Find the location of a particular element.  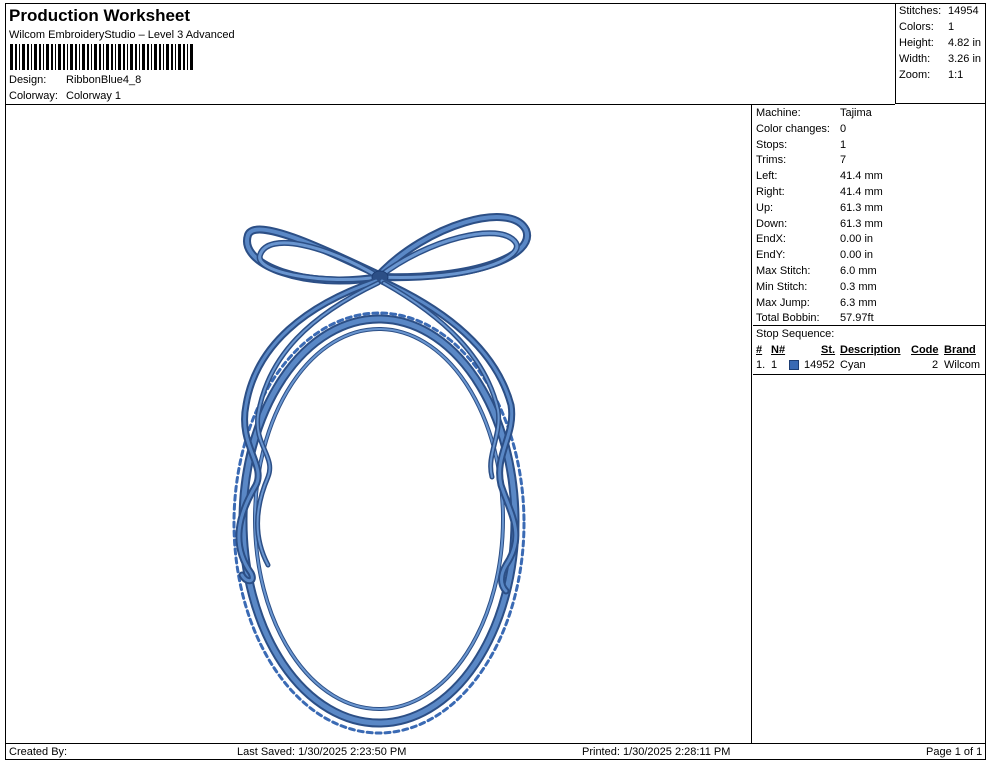

property-row: Trims: 7 is located at coordinates (801, 161).